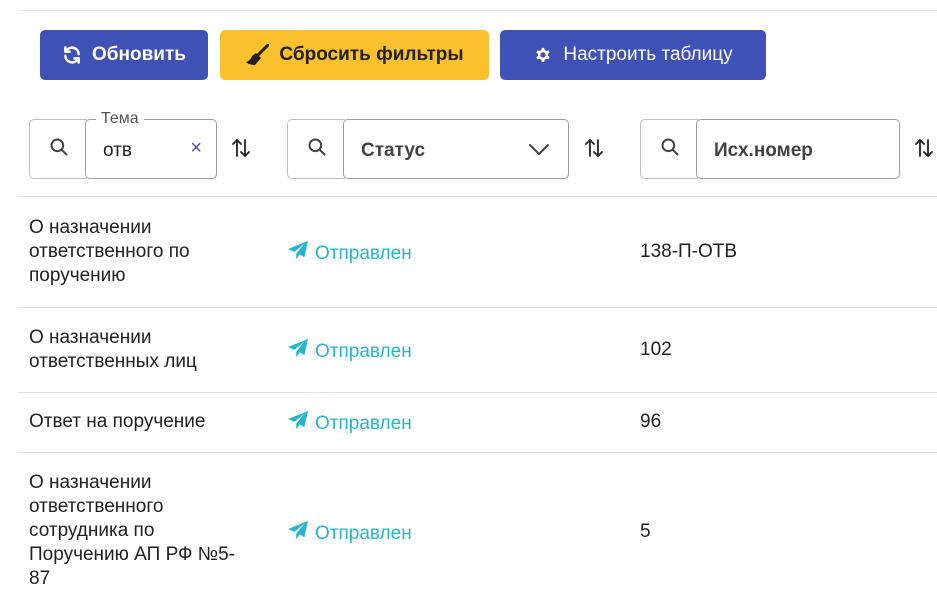  I want to click on topic-filter-label: Тема, so click(120, 119).